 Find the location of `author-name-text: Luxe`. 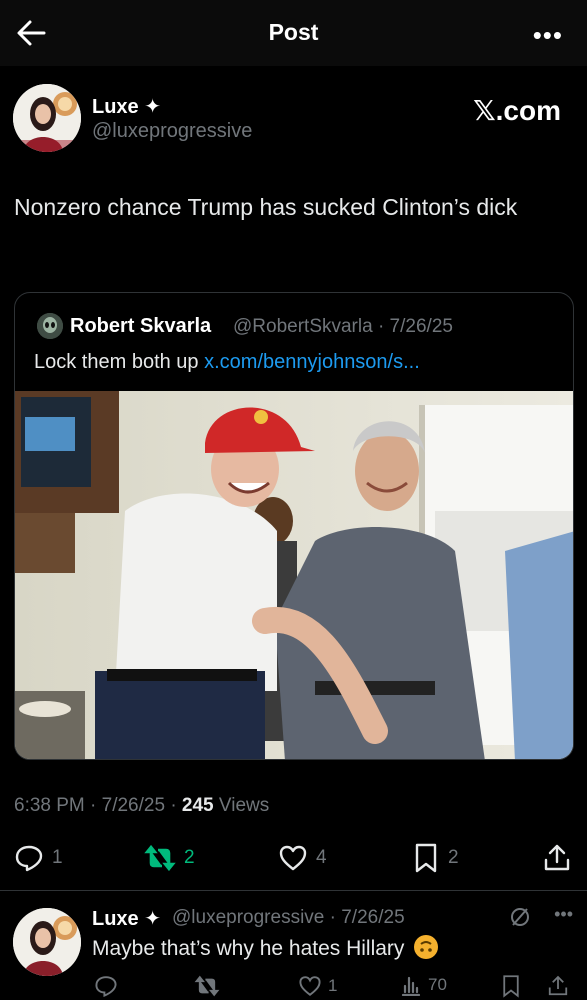

author-name-text: Luxe is located at coordinates (115, 107).